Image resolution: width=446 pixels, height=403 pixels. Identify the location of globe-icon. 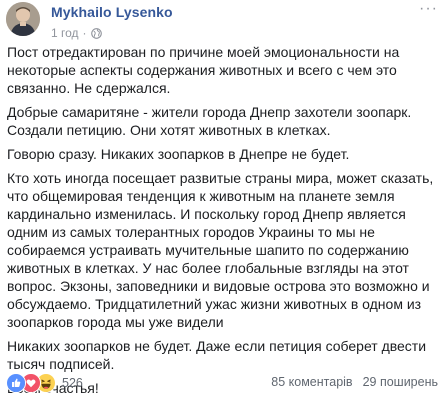
(96, 33).